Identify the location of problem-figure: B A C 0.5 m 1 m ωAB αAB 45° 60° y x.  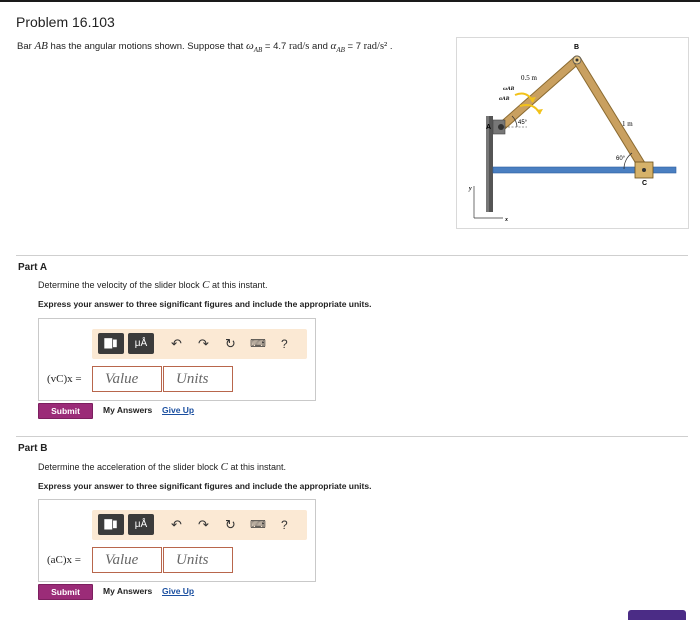
(572, 133).